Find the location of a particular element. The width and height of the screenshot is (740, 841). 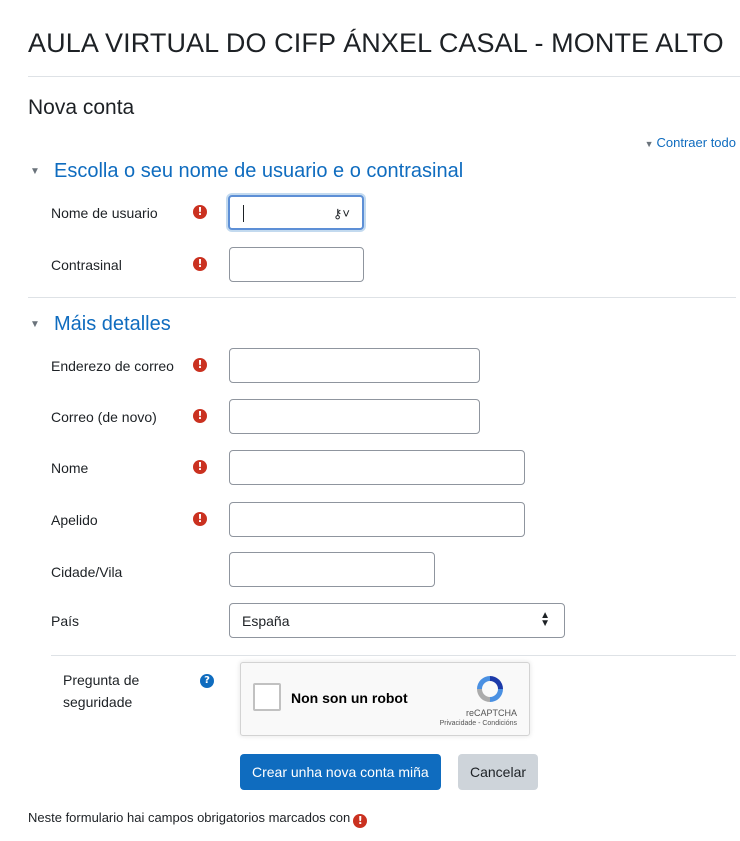

lastname-label: Apelido is located at coordinates (74, 520).